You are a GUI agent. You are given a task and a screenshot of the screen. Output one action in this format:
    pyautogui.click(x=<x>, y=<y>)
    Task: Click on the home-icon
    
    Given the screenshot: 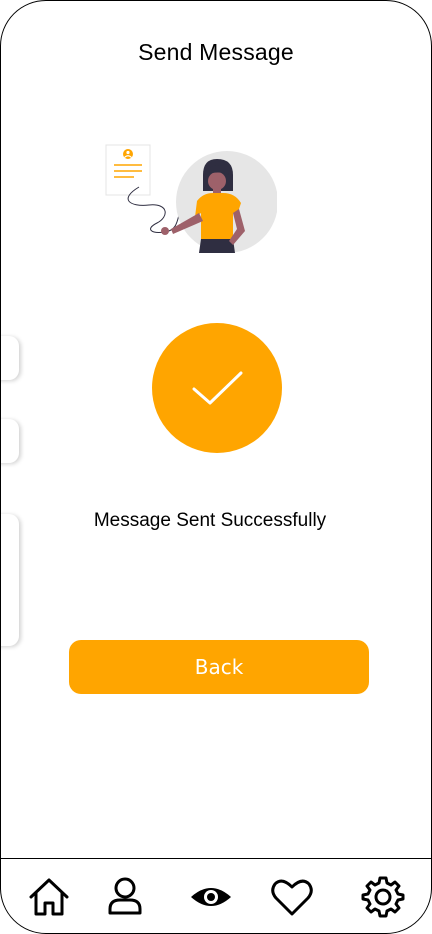 What is the action you would take?
    pyautogui.click(x=49, y=897)
    